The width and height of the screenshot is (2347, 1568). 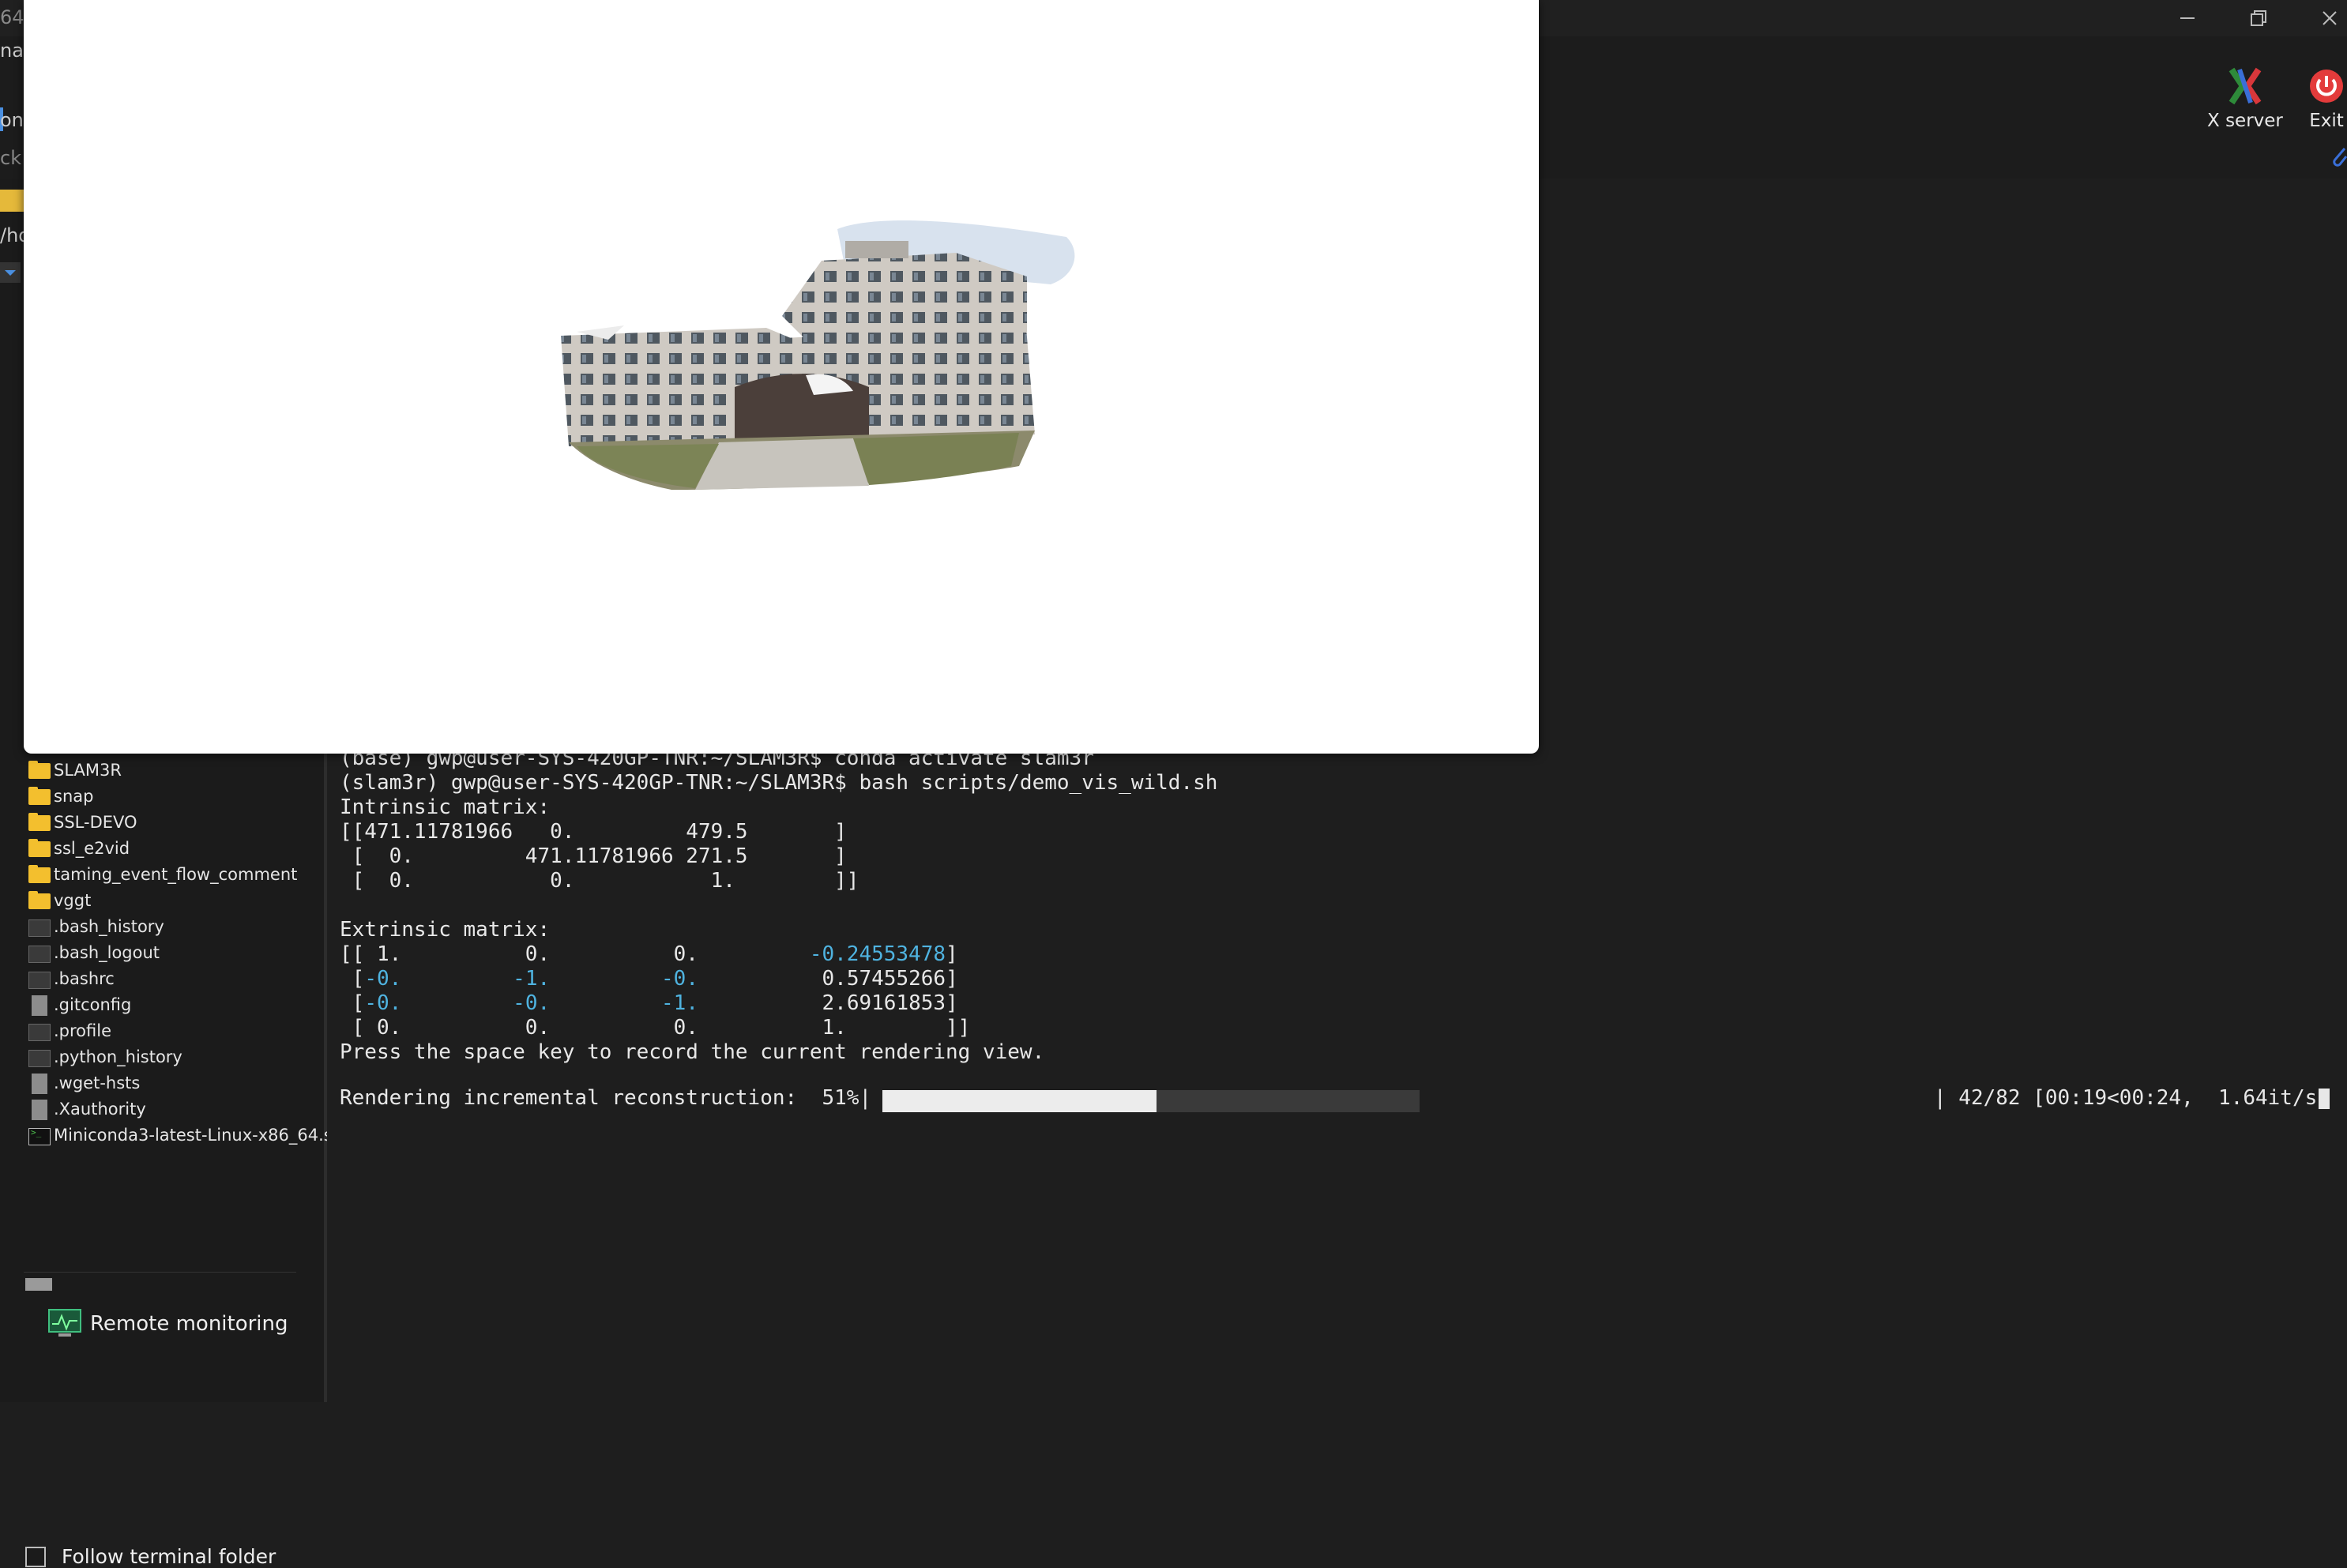 What do you see at coordinates (97, 1082) in the screenshot?
I see `file-name: .wget-hsts` at bounding box center [97, 1082].